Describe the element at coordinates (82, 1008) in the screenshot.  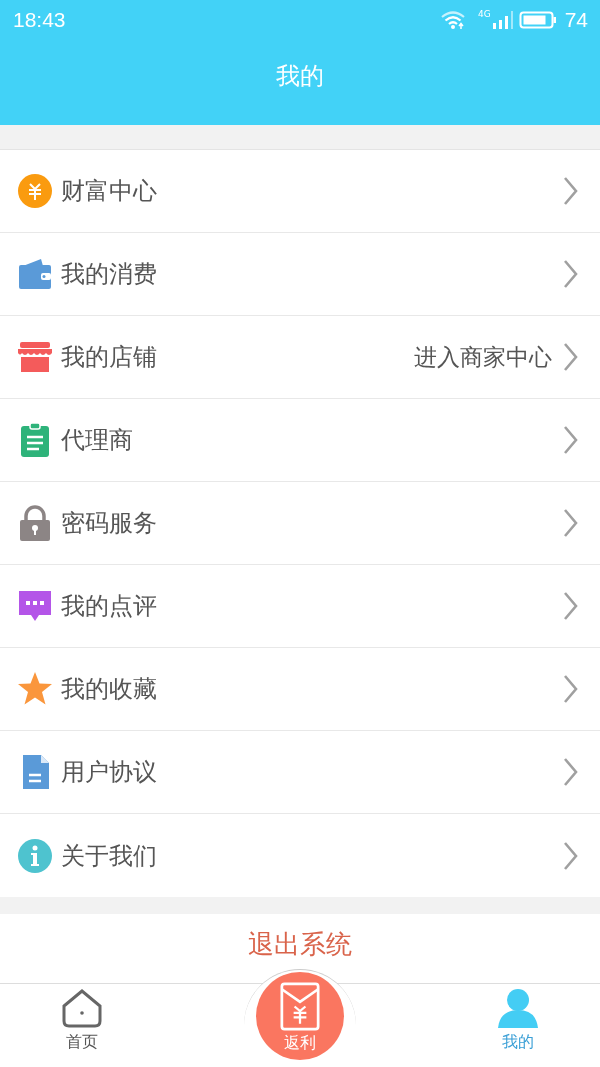
I see `home-icon` at that location.